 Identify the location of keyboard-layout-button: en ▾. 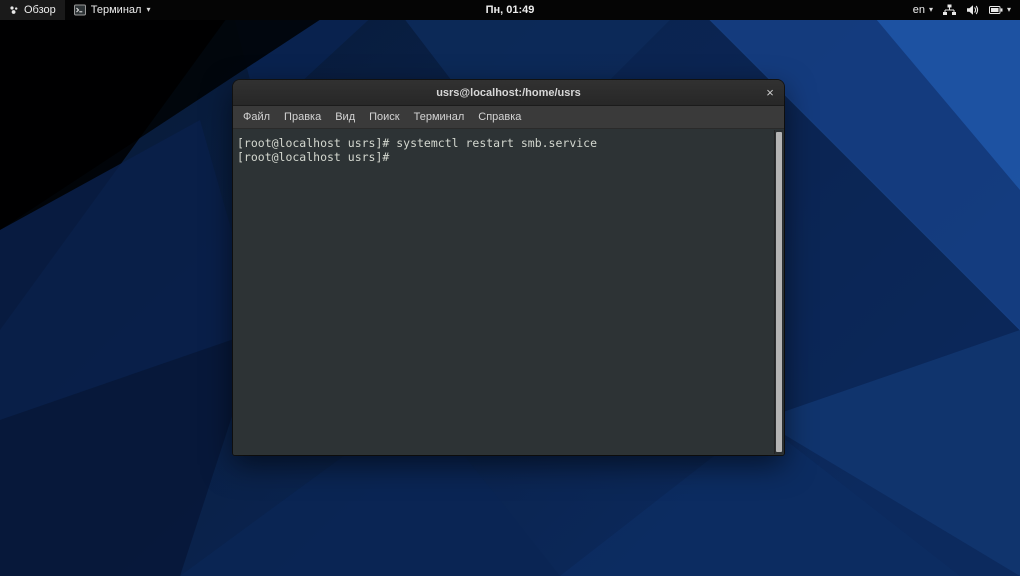
(923, 10).